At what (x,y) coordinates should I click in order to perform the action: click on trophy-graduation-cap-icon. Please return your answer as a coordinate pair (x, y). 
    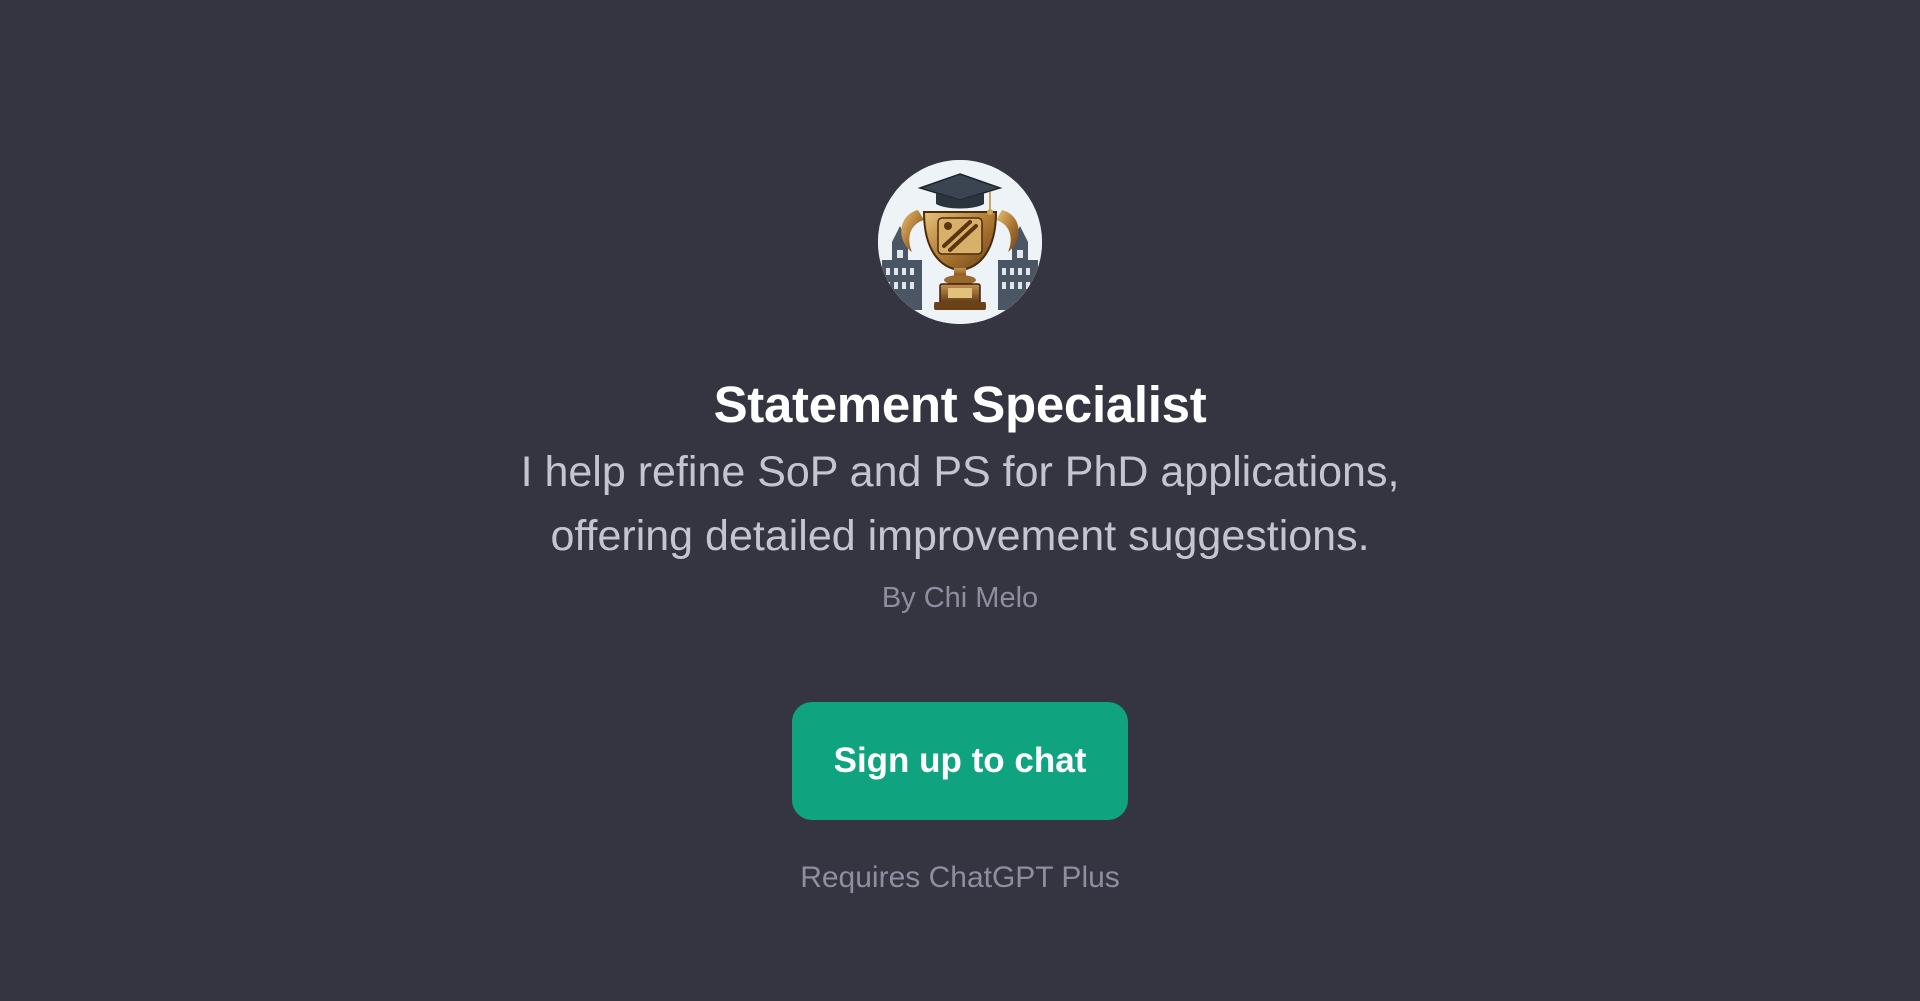
    Looking at the image, I should click on (960, 242).